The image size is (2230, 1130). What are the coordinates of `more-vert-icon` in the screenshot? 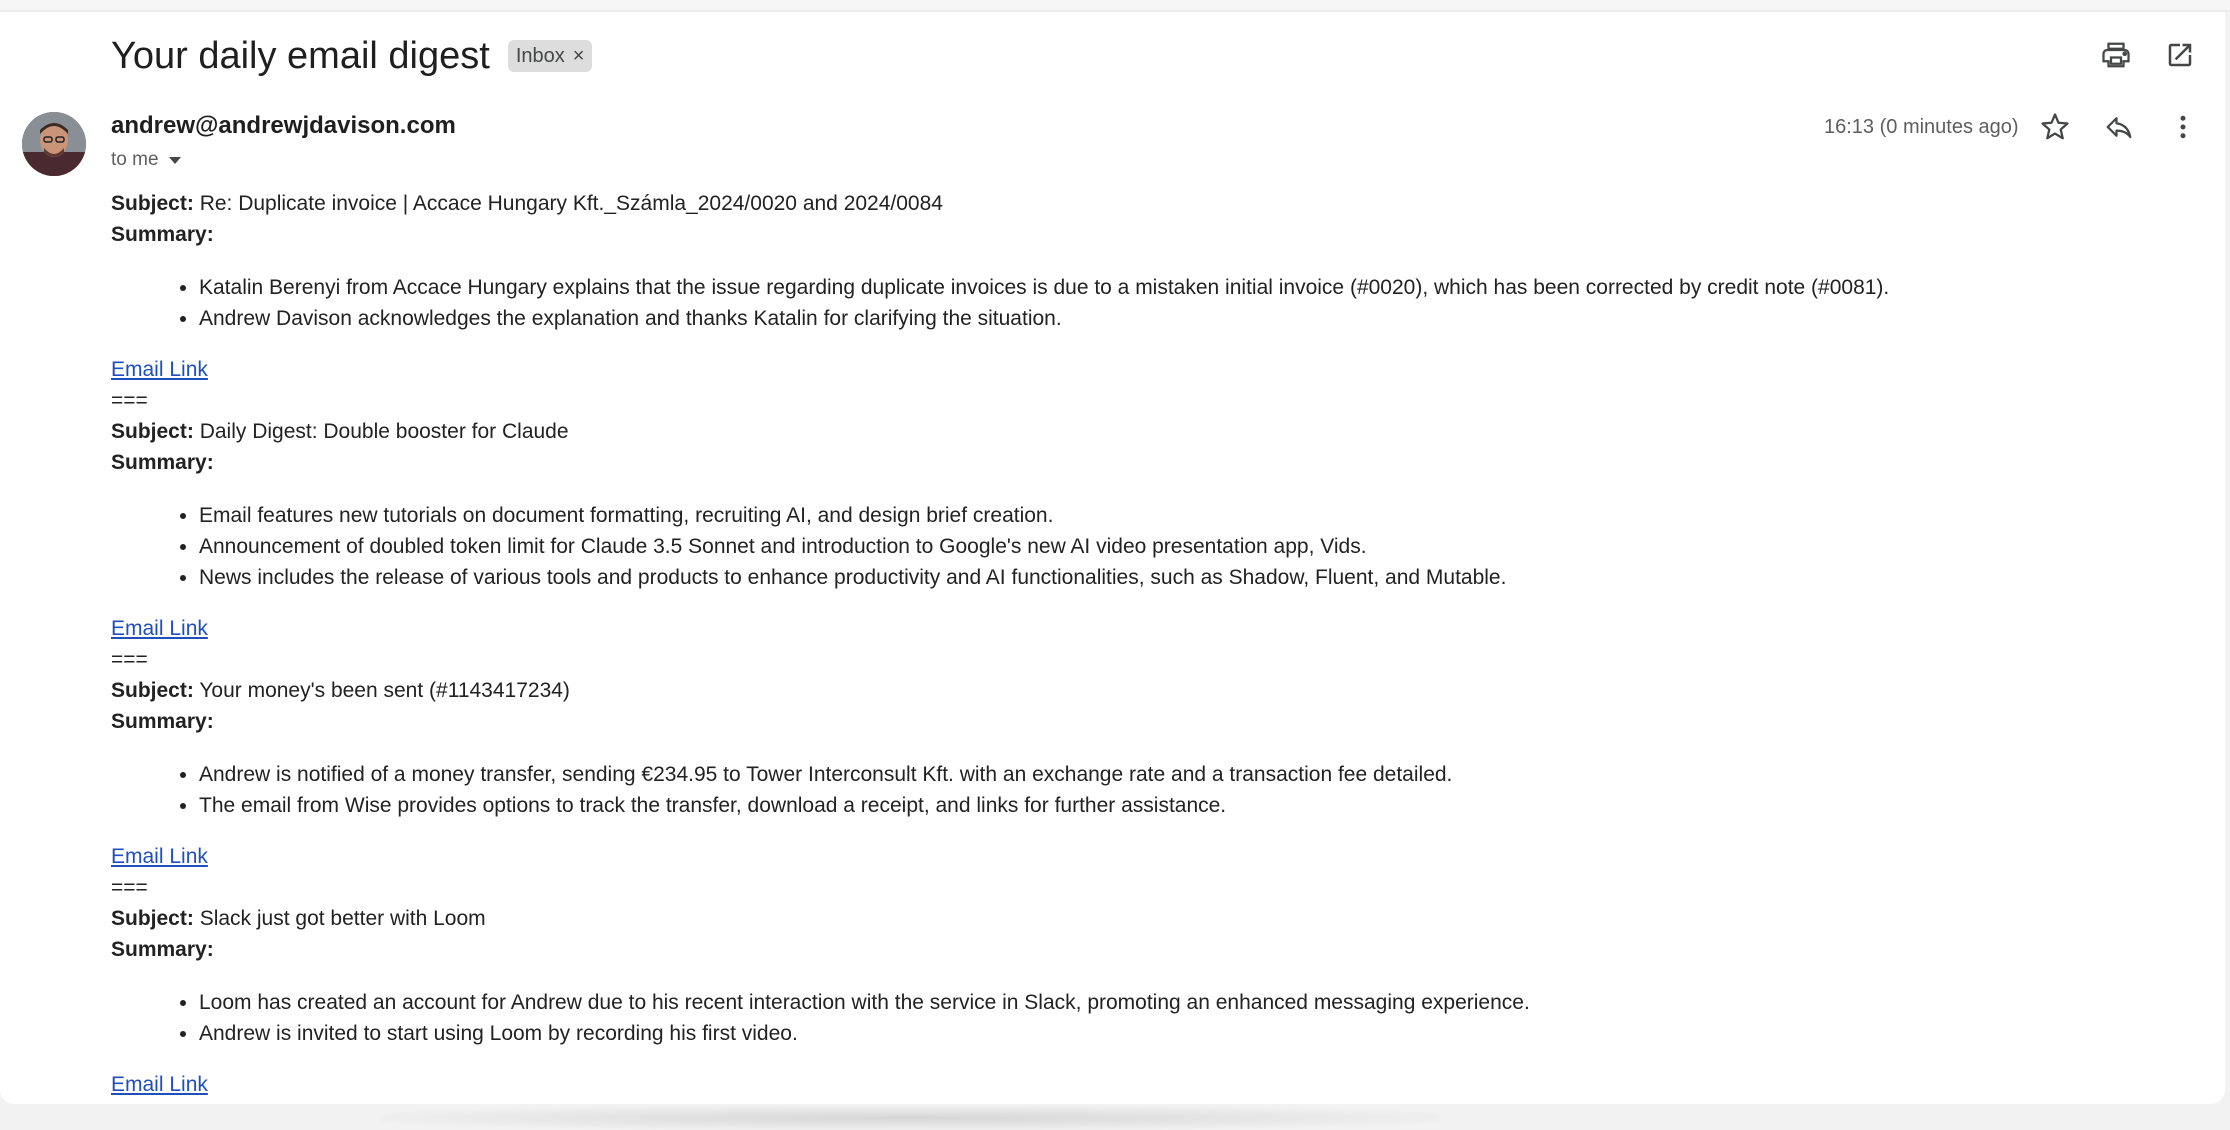 It's located at (2183, 127).